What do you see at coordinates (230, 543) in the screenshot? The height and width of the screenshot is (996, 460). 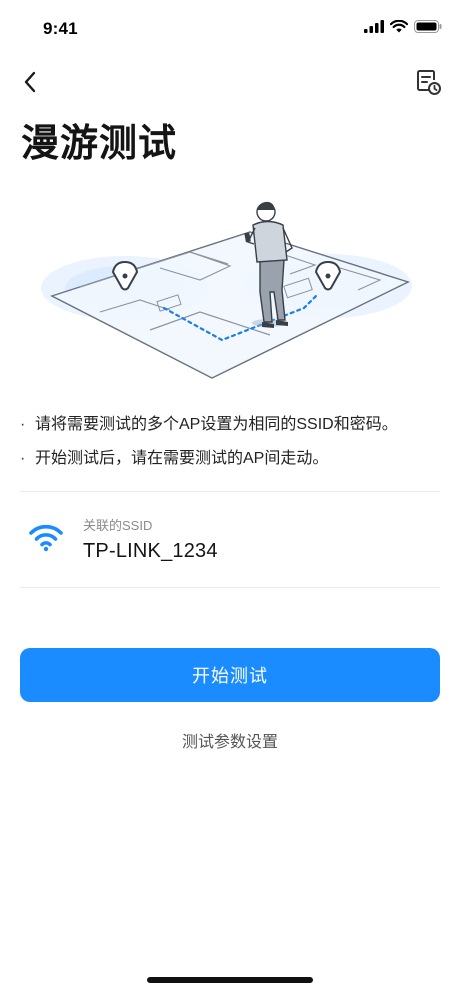 I see `ssid-row: 关联的SSID TP-LINK_1234` at bounding box center [230, 543].